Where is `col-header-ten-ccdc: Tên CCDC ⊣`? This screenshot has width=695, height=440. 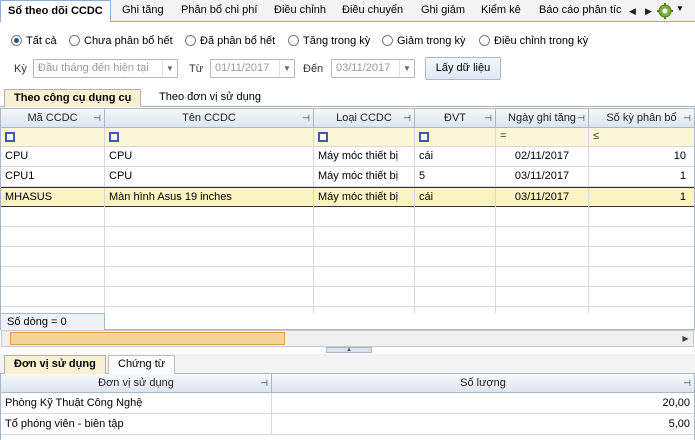 col-header-ten-ccdc: Tên CCDC ⊣ is located at coordinates (209, 118).